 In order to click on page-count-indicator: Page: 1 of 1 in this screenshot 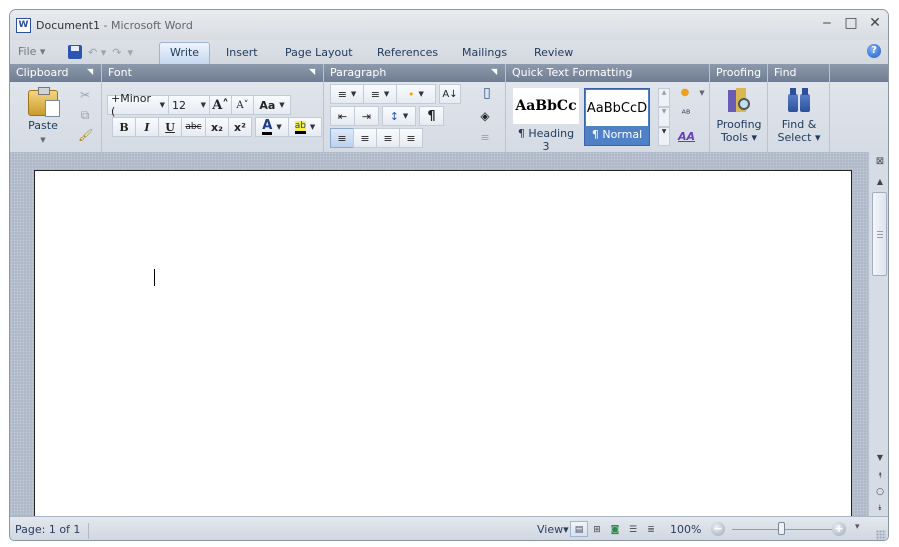, I will do `click(52, 531)`.